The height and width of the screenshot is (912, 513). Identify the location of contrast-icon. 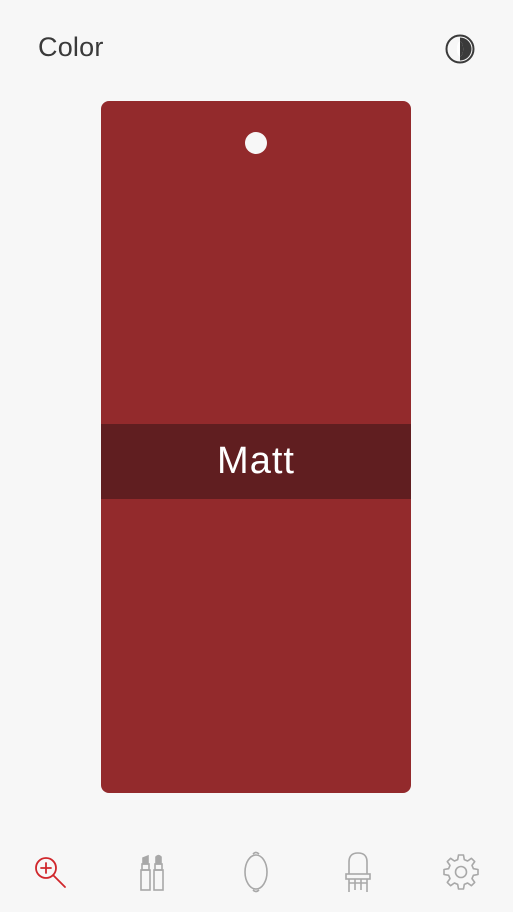
(460, 49).